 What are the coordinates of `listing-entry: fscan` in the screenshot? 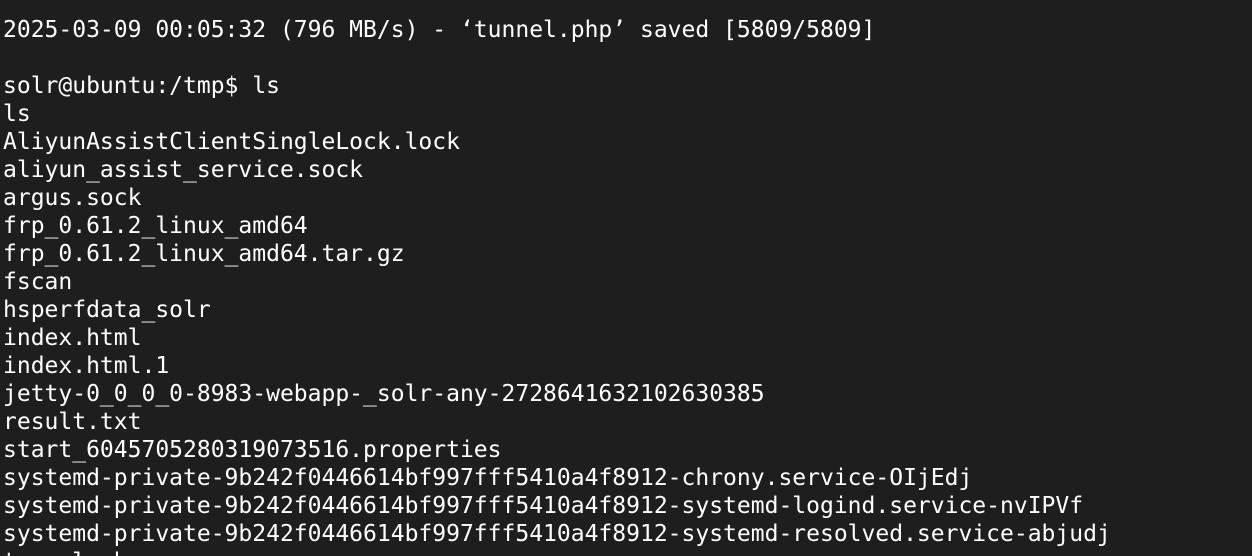 It's located at (38, 282).